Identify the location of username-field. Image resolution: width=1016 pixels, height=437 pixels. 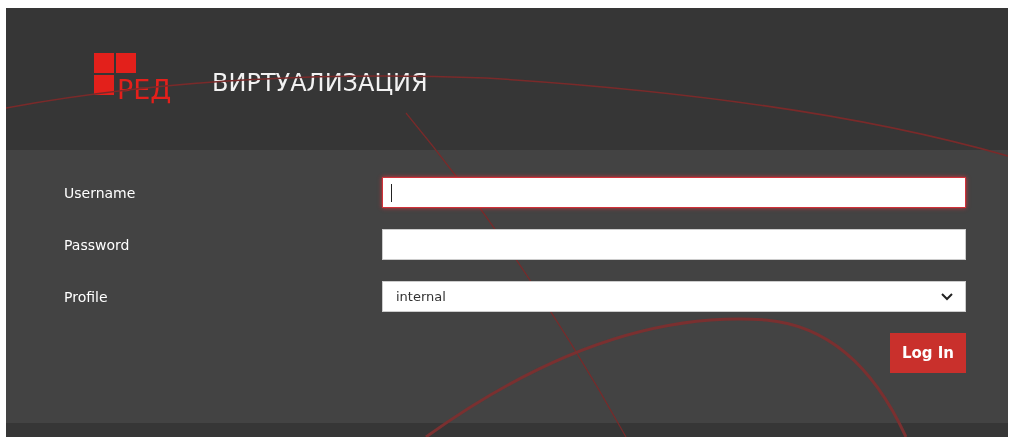
(674, 192).